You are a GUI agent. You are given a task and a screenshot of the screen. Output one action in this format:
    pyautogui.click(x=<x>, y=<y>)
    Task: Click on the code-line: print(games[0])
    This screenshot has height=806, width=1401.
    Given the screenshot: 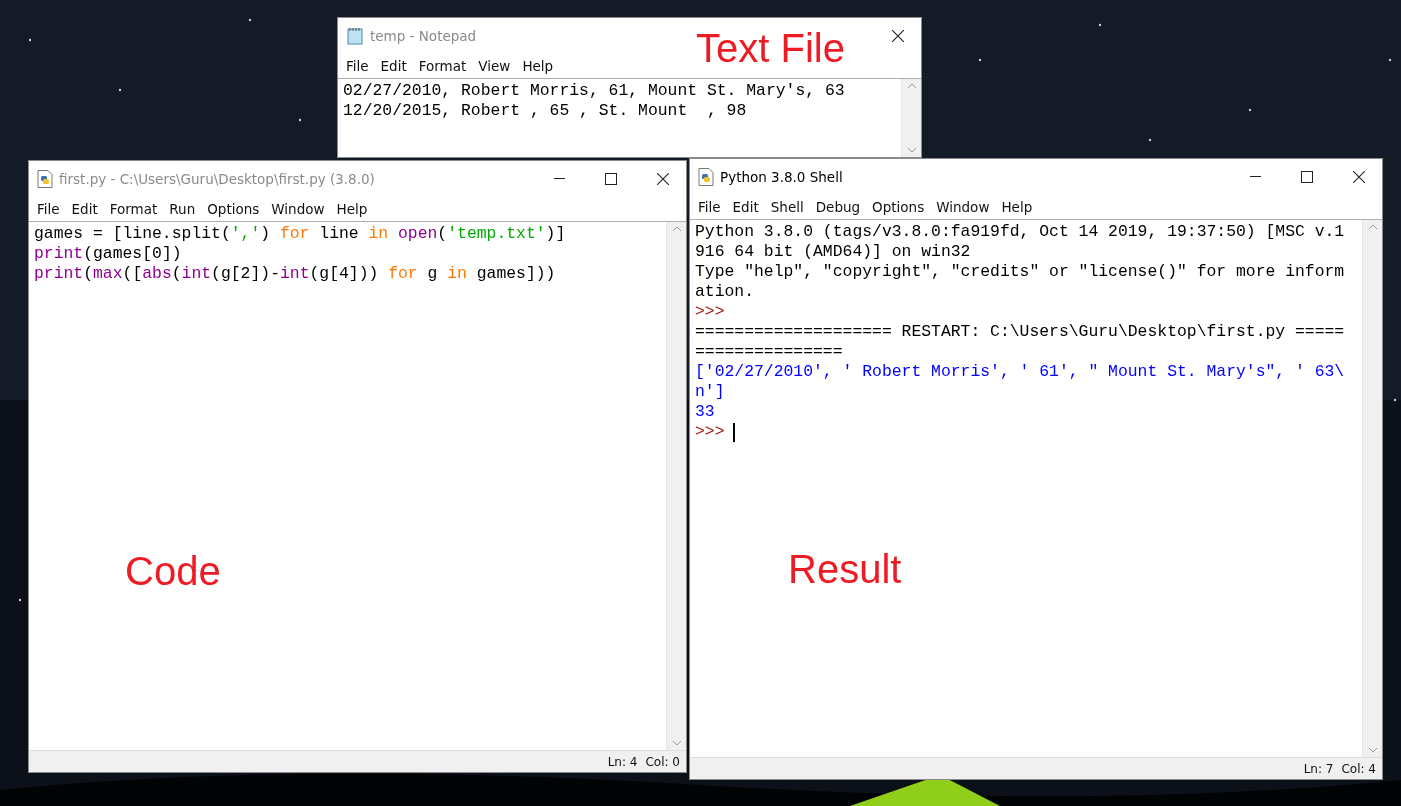 What is the action you would take?
    pyautogui.click(x=108, y=254)
    